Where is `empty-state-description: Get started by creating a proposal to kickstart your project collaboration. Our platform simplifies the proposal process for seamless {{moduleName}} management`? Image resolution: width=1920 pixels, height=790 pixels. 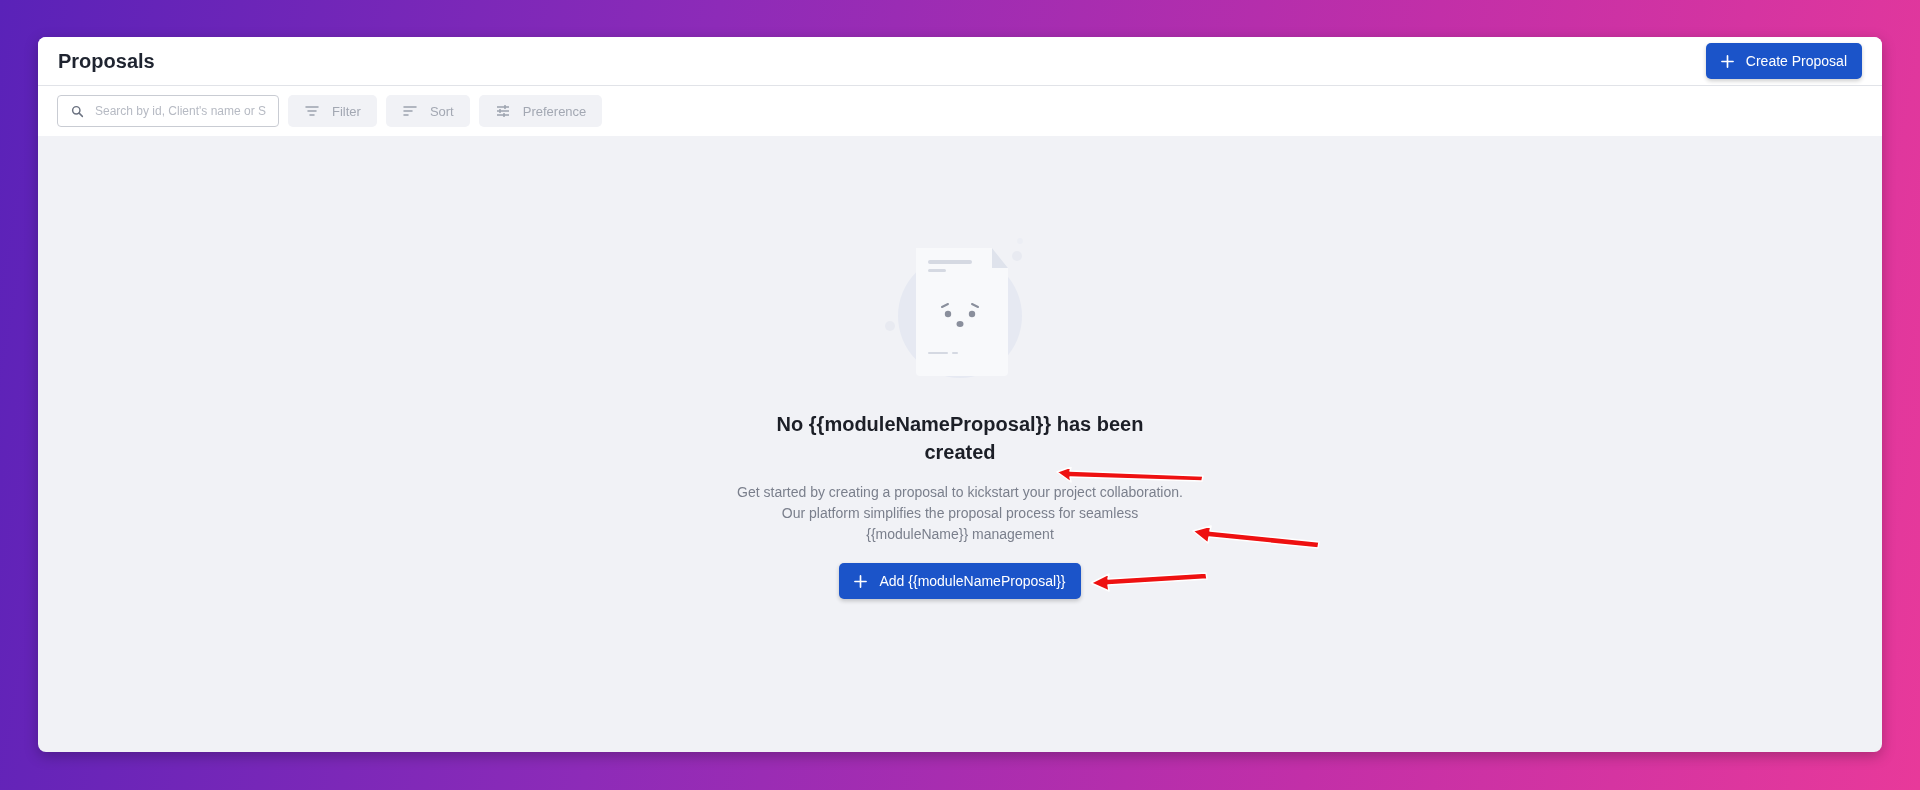 empty-state-description: Get started by creating a proposal to kickstart your project collaboration. Our platform simplifies the proposal process for seamless {{moduleName}} management is located at coordinates (960, 513).